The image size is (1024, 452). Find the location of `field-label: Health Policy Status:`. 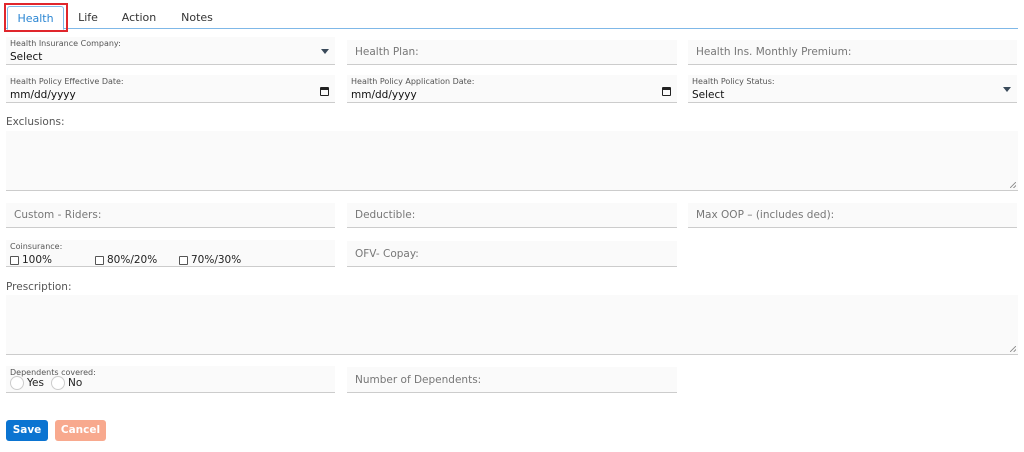

field-label: Health Policy Status: is located at coordinates (733, 81).